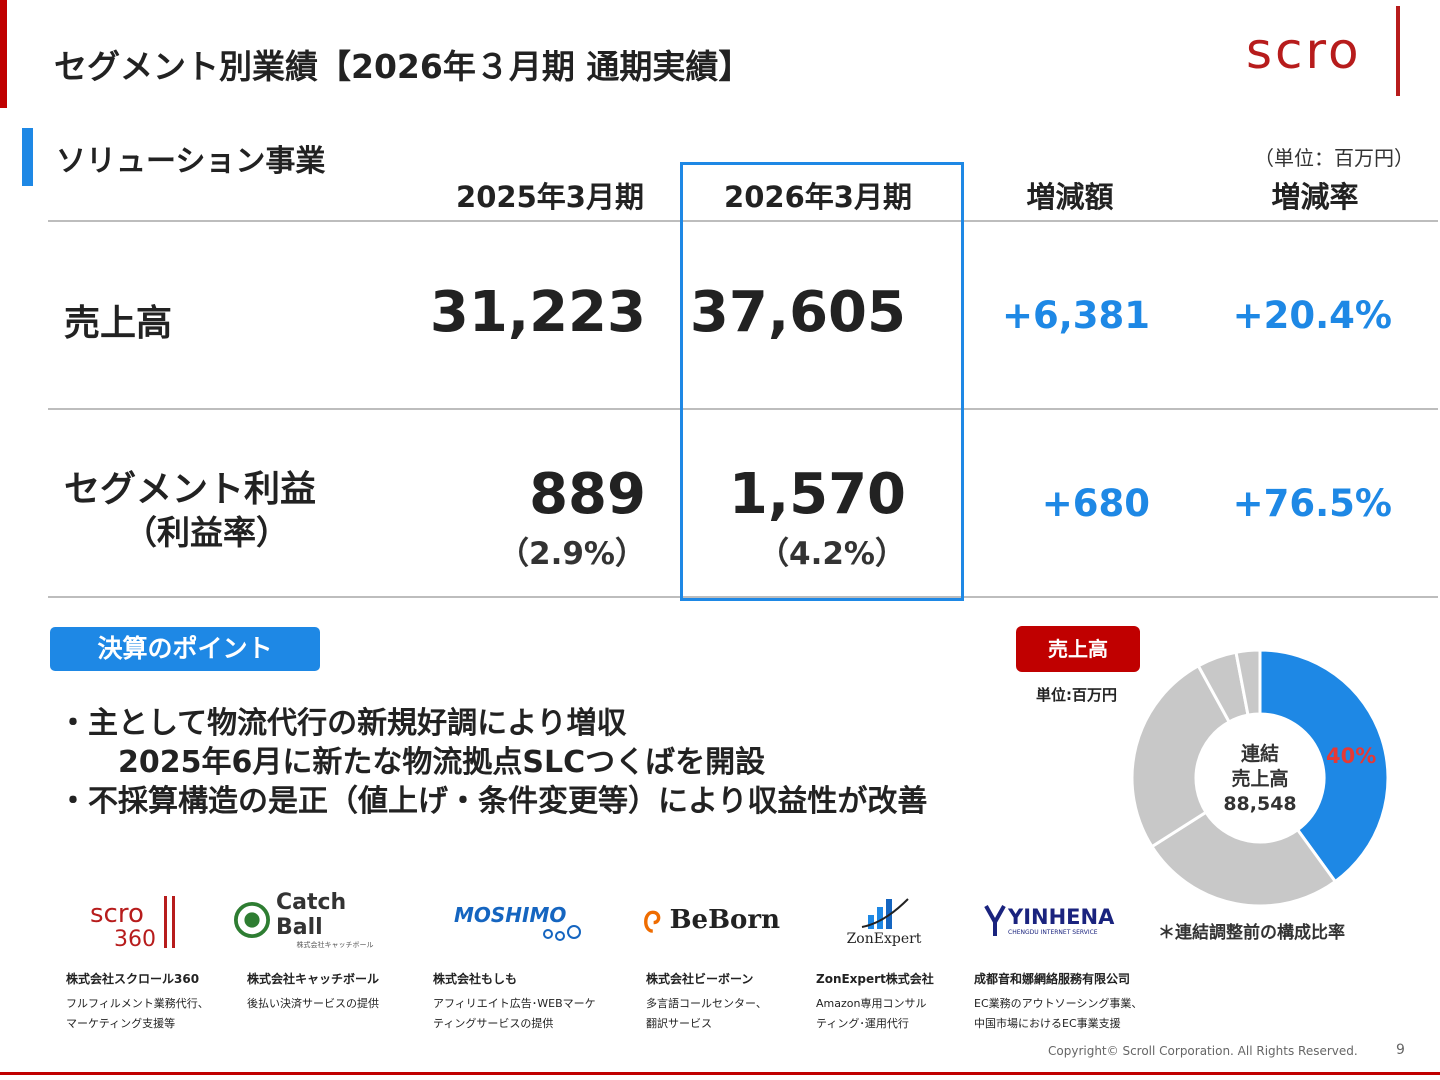 This screenshot has width=1440, height=1080. Describe the element at coordinates (1061, 916) in the screenshot. I see `yinhena-logo-text: YINHENA` at that location.